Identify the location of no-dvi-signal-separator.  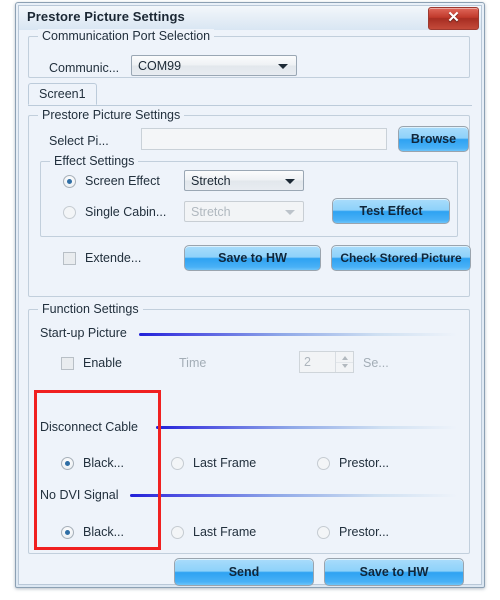
(293, 495).